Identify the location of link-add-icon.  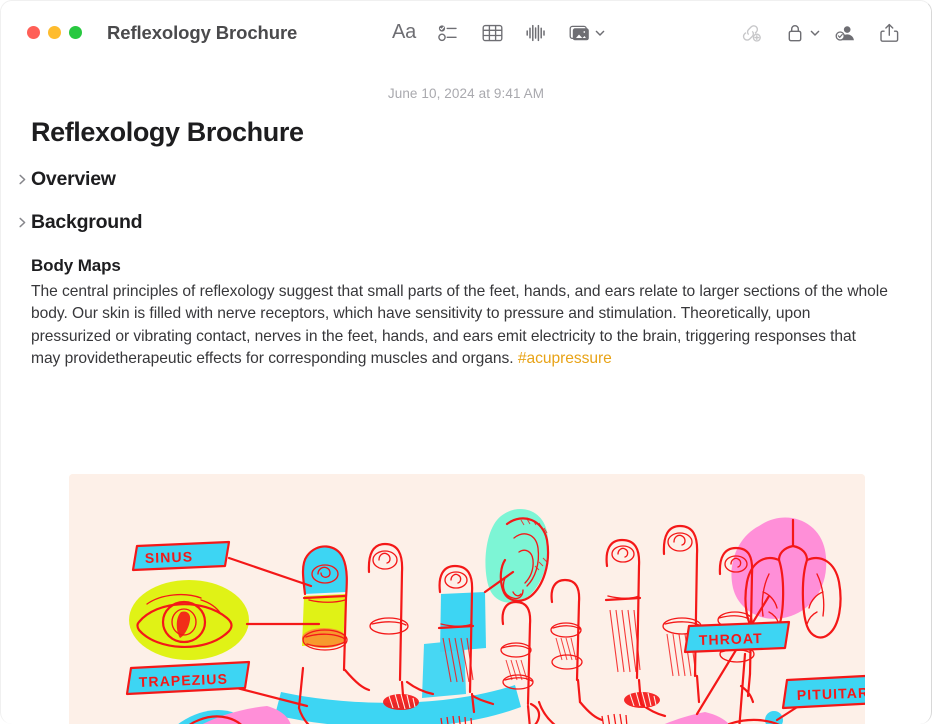
(751, 33).